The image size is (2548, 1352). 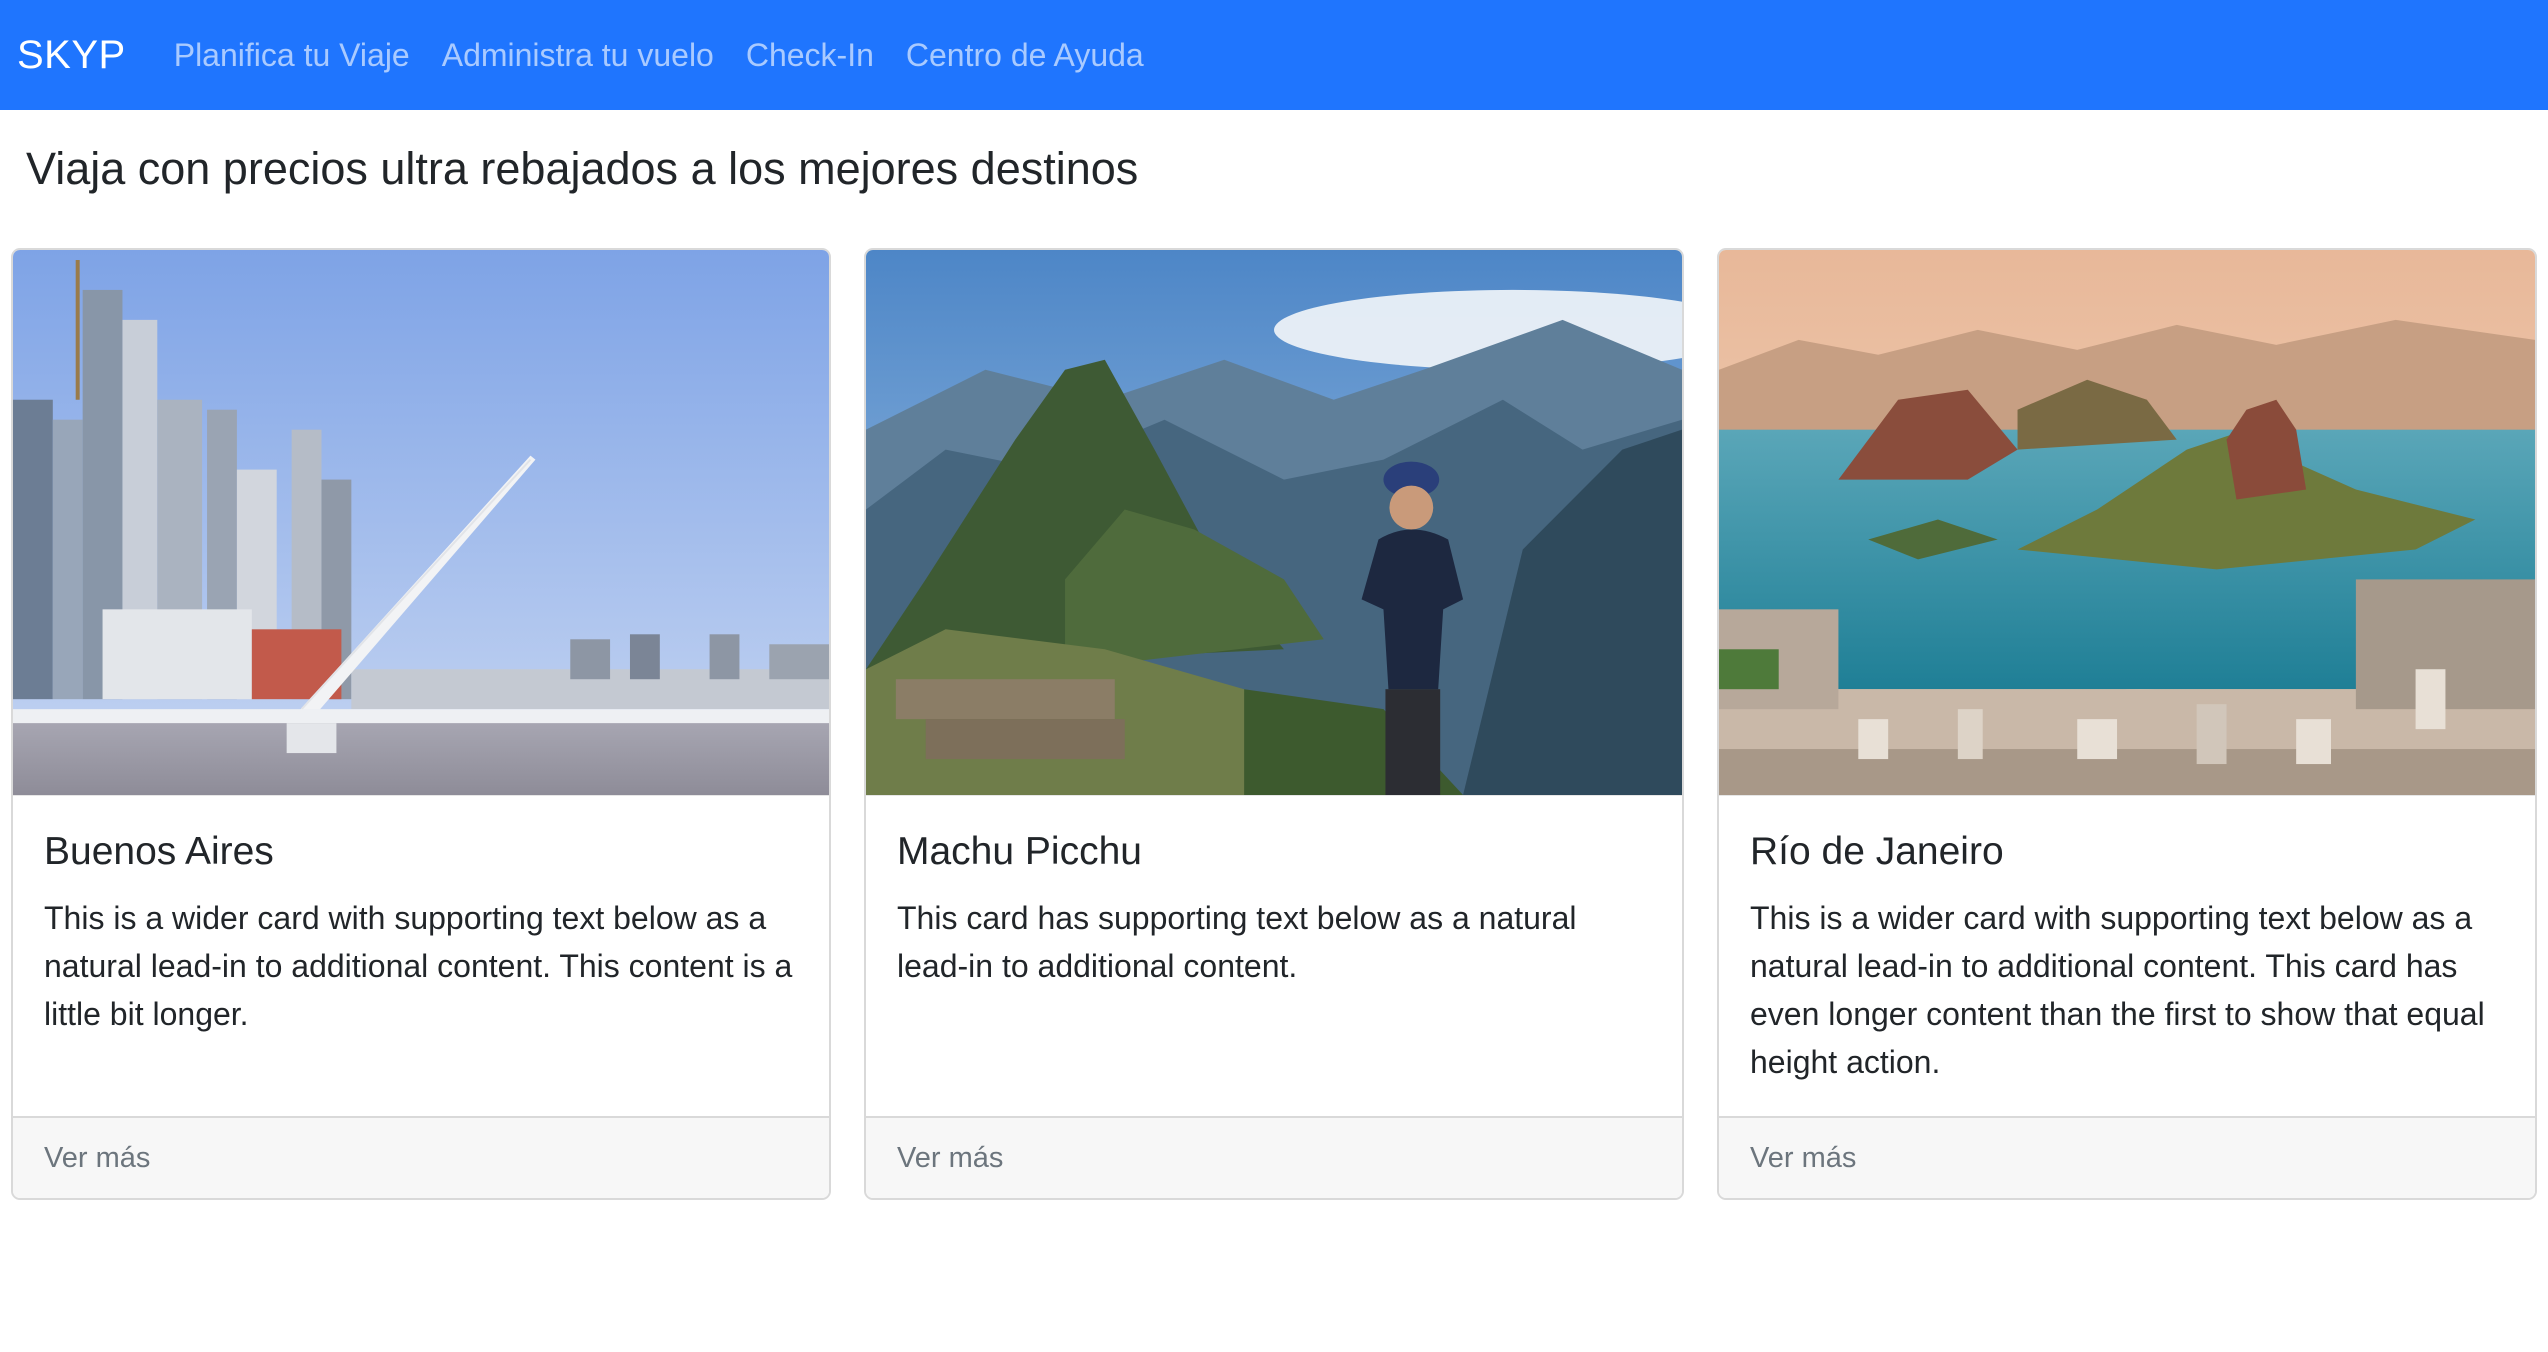 I want to click on rio-de-janeiro-photo, so click(x=2127, y=523).